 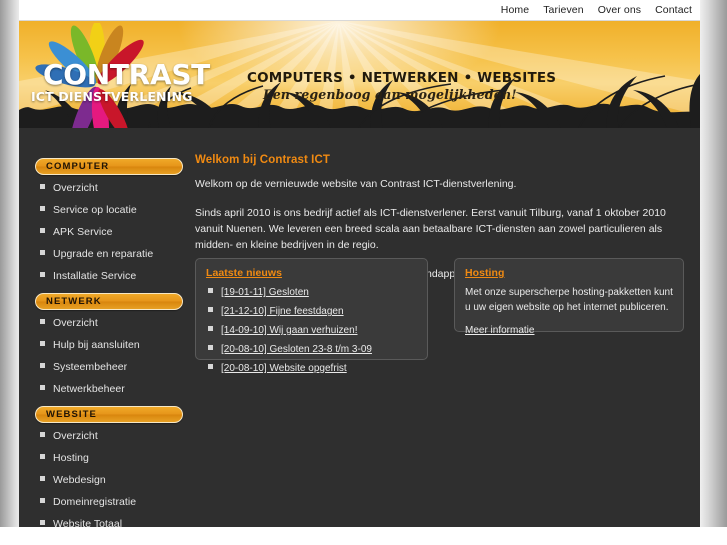 I want to click on sidebar-item-computer-installatie-service: Installatie Service, so click(x=109, y=275).